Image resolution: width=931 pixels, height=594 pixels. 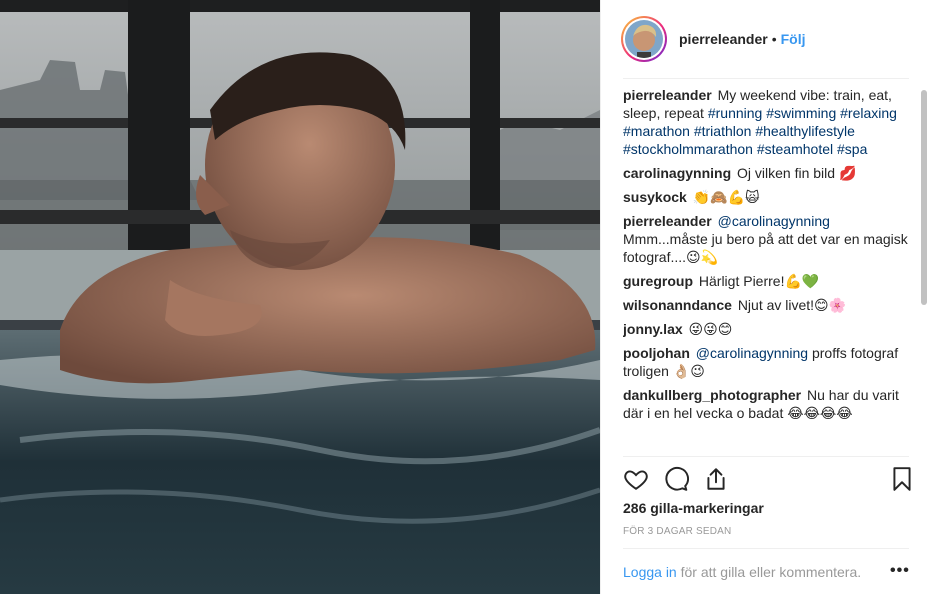 I want to click on author-username: pierreleander, so click(x=723, y=39).